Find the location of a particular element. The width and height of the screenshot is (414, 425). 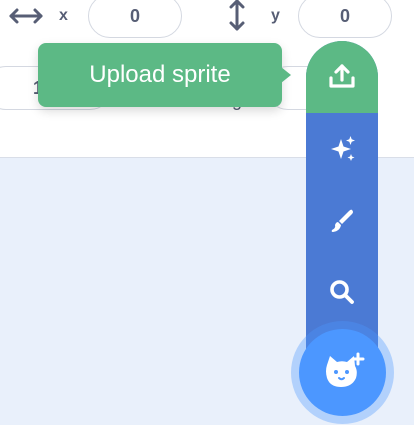

choose-a-sprite-button is located at coordinates (342, 372).